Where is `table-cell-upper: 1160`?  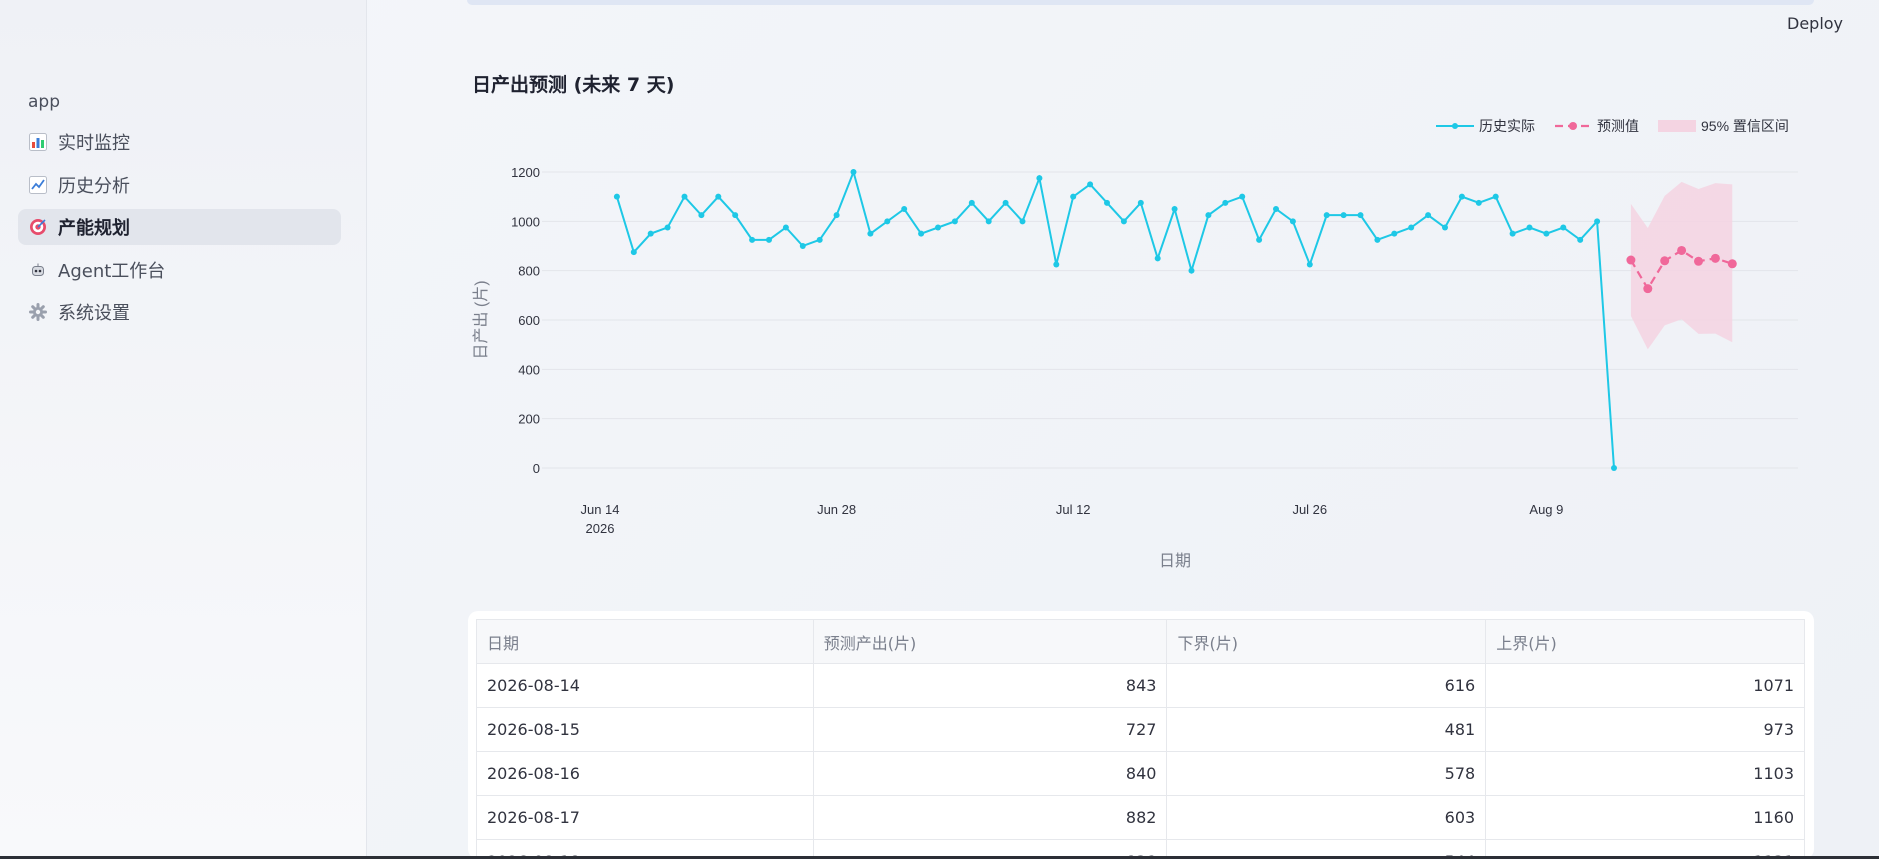
table-cell-upper: 1160 is located at coordinates (1645, 817).